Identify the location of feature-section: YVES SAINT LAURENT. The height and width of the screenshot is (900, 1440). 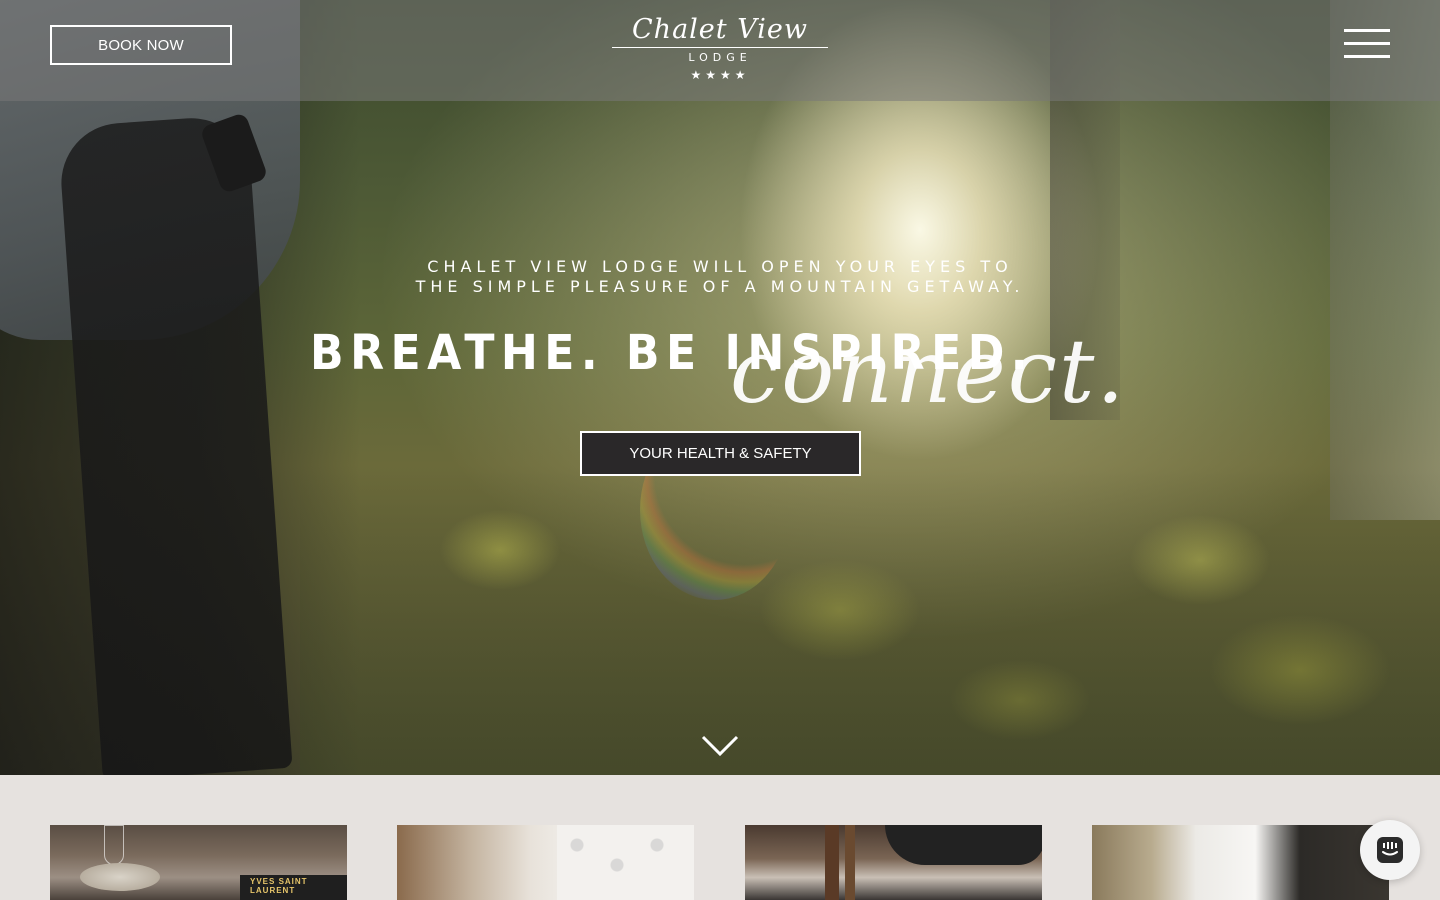
(720, 837).